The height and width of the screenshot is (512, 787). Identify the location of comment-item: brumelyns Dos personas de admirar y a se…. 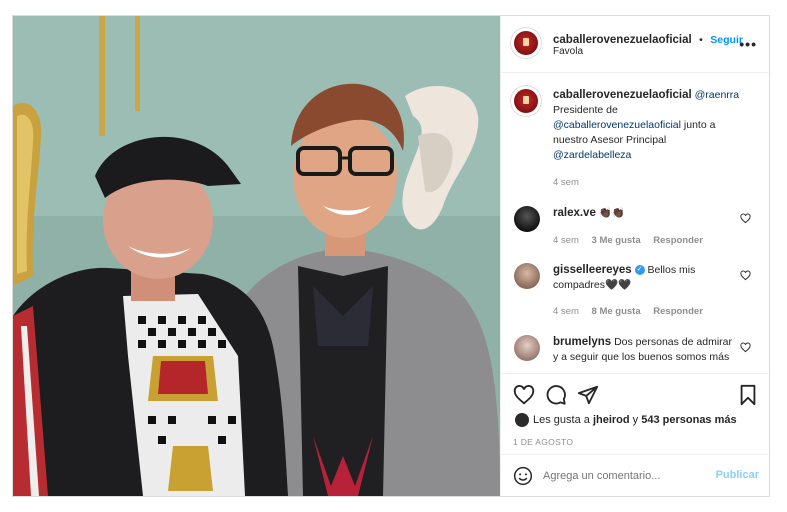
(645, 350).